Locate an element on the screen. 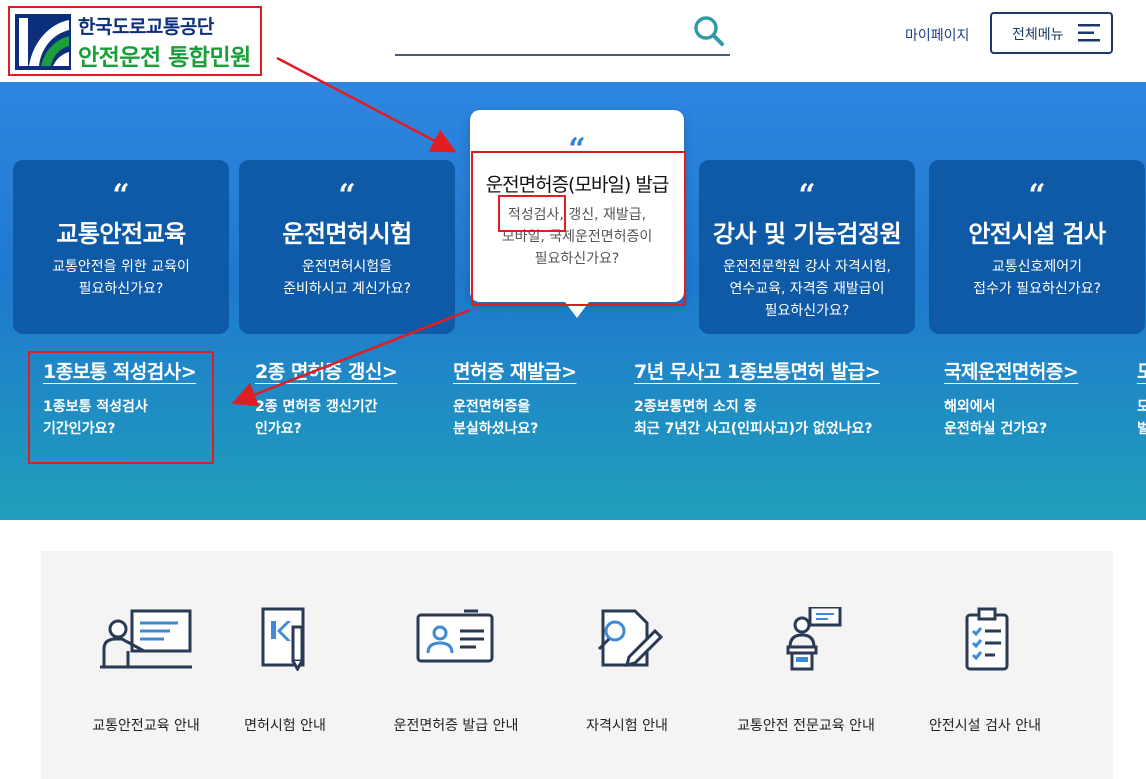  service-label: 교통안전교육 안내 is located at coordinates (146, 726).